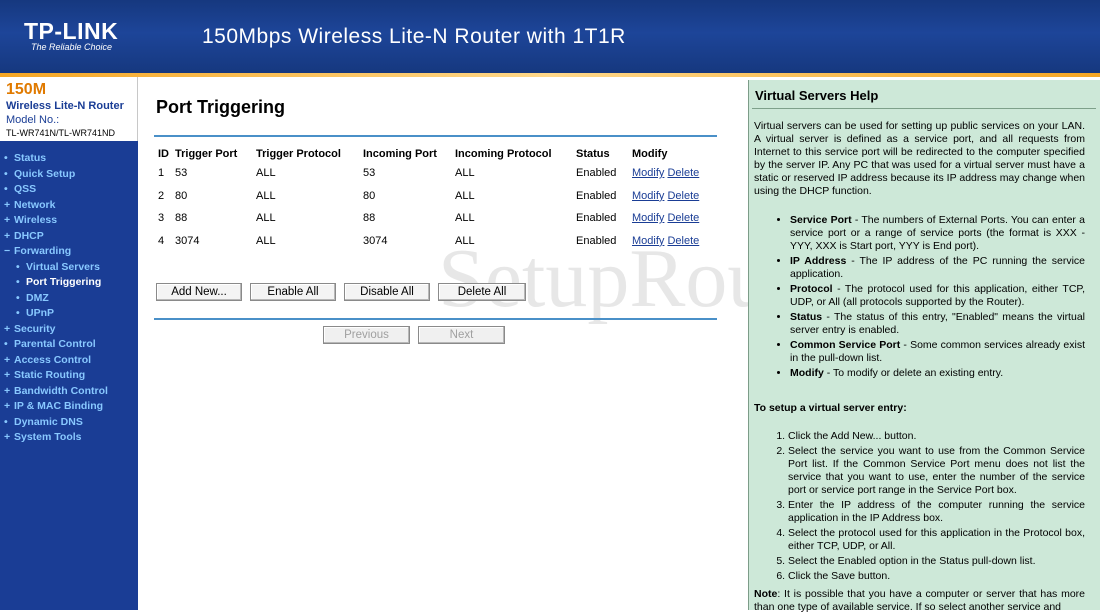 The width and height of the screenshot is (1100, 614). Describe the element at coordinates (61, 133) in the screenshot. I see `model-id: TL-WR741N/TL-WR741ND` at that location.